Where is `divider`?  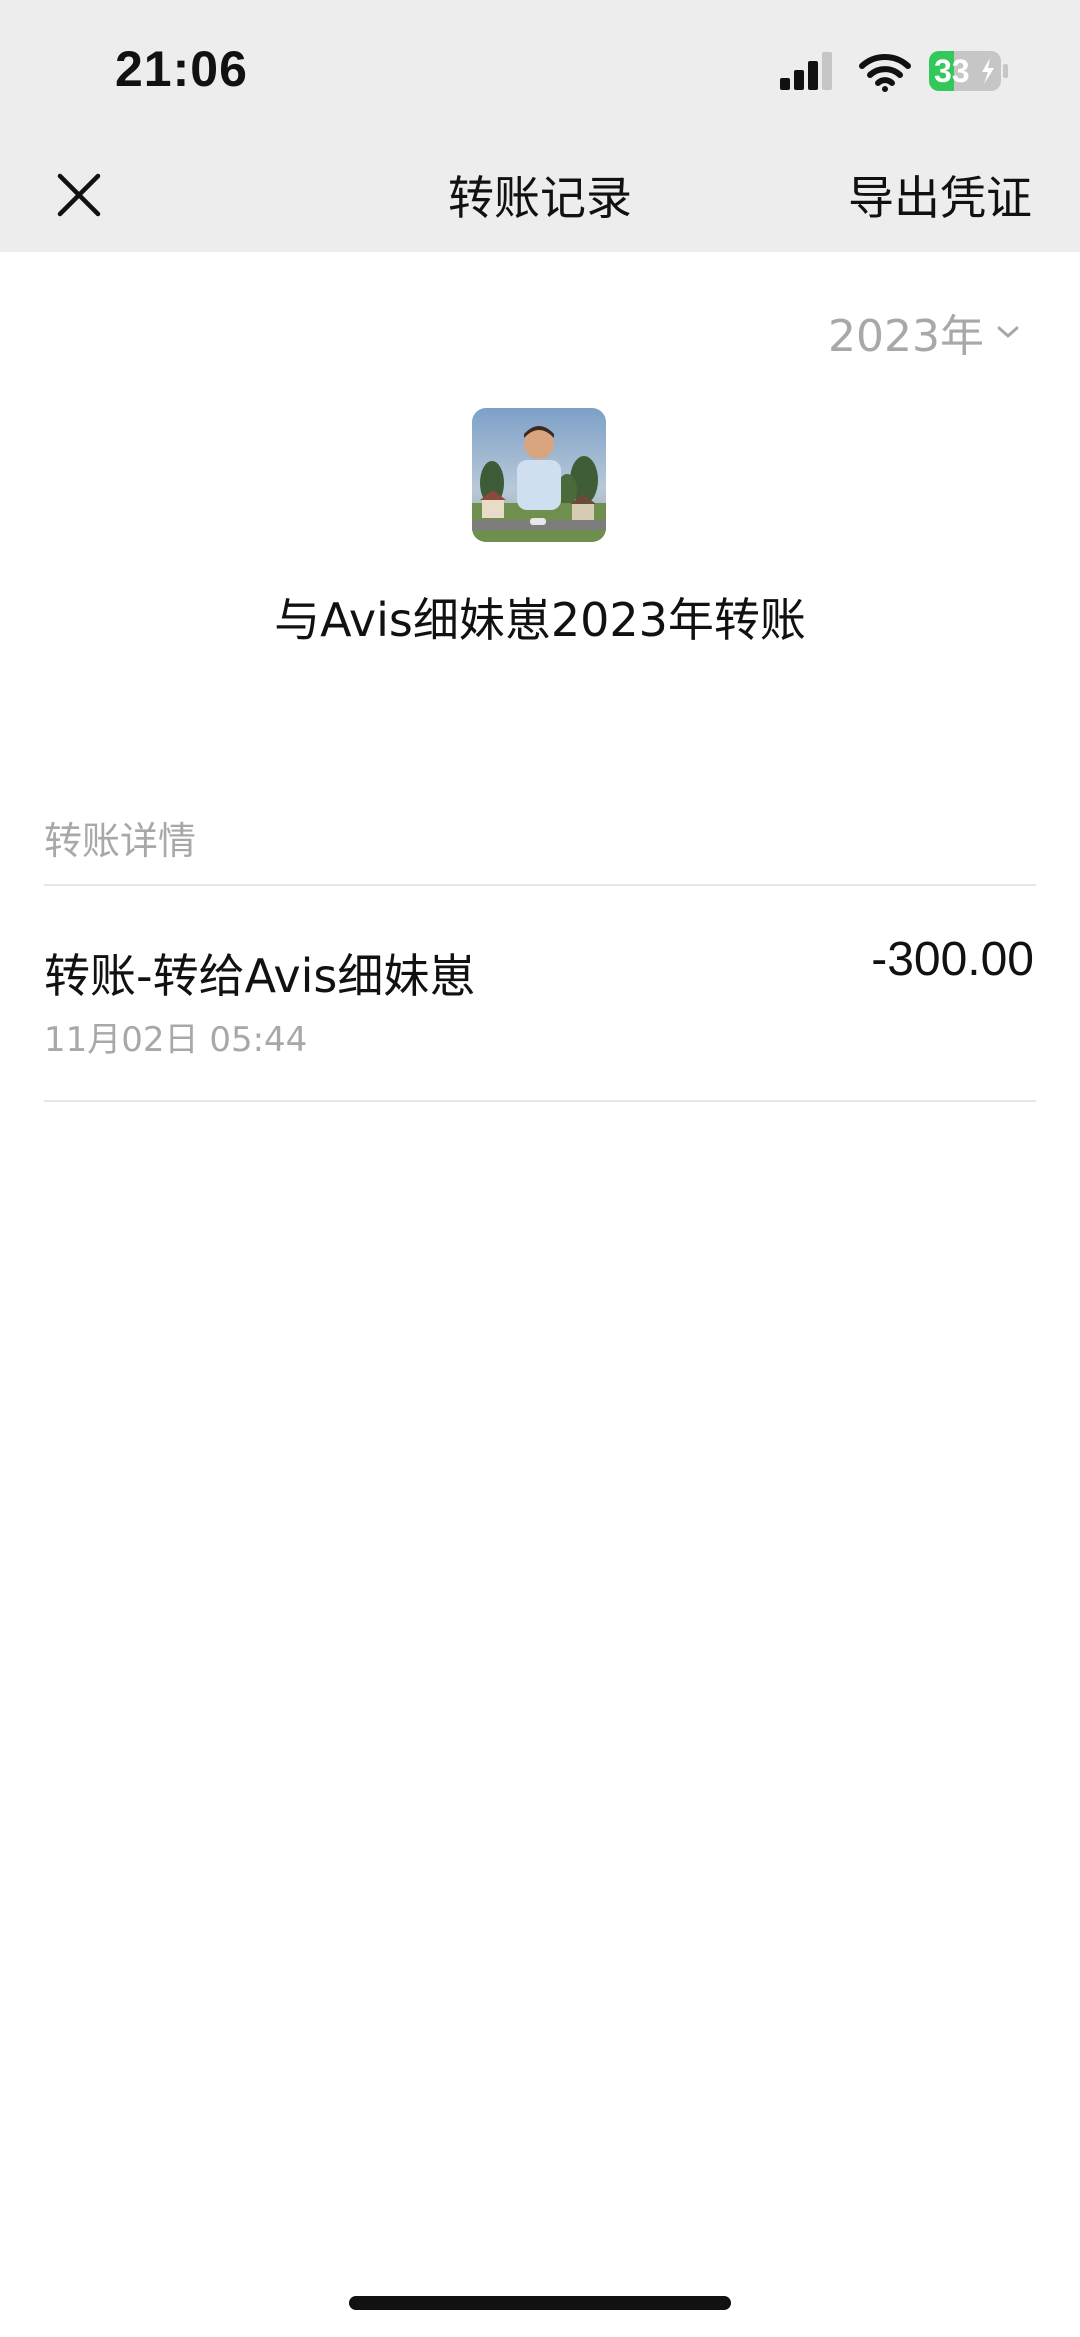 divider is located at coordinates (540, 1101).